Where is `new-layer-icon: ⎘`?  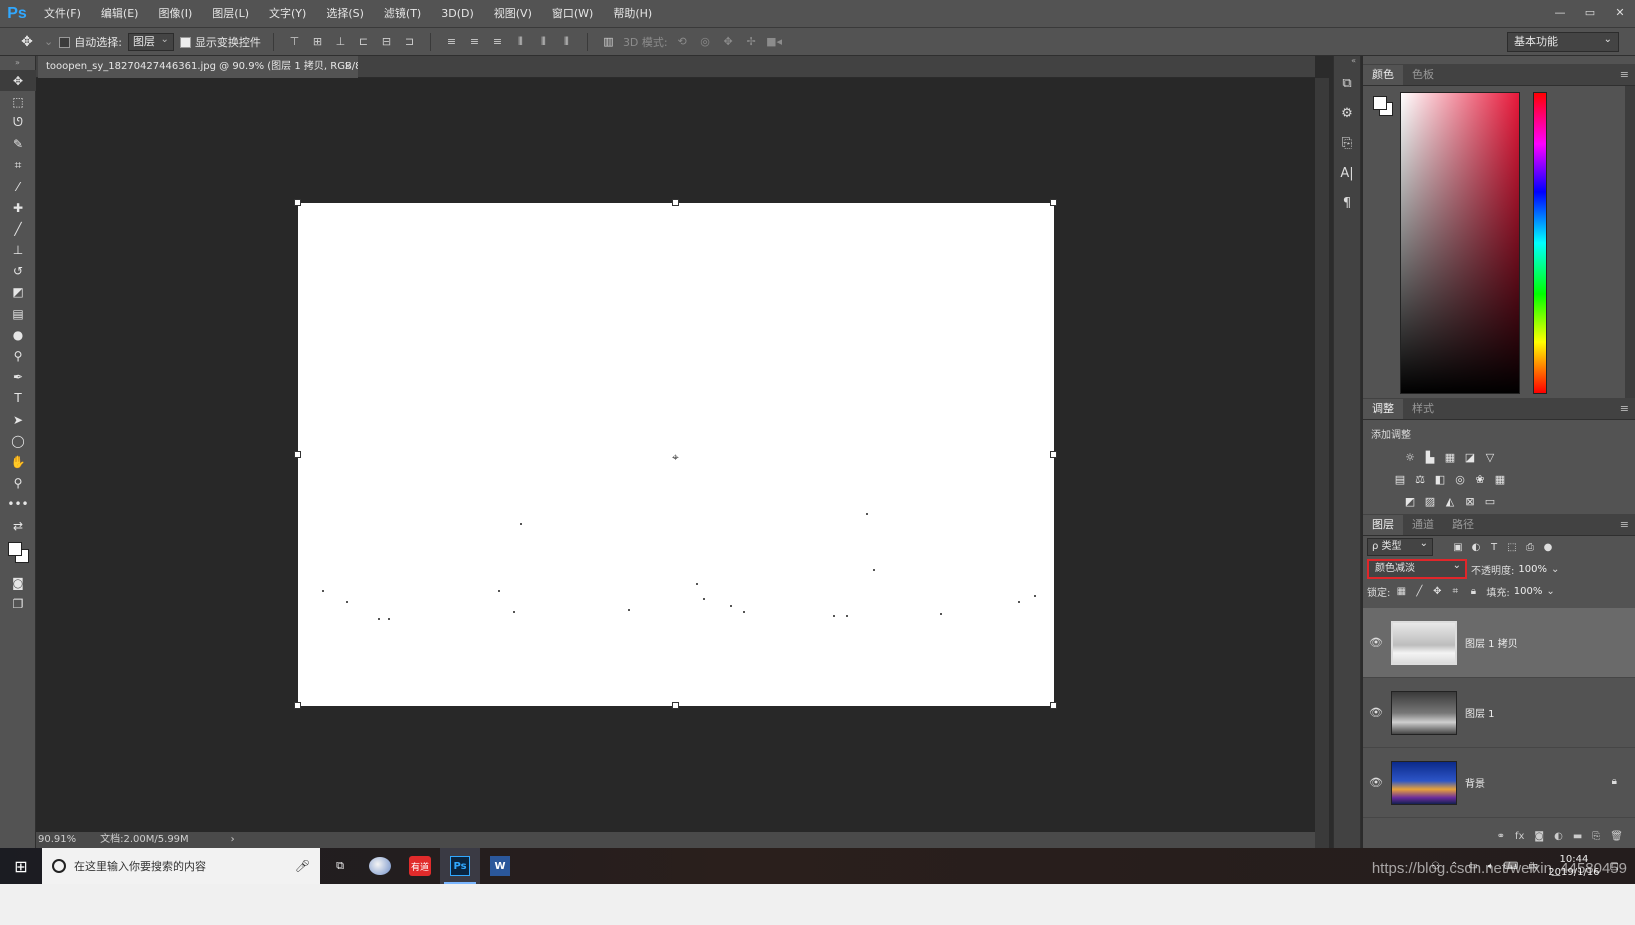 new-layer-icon: ⎘ is located at coordinates (1596, 836).